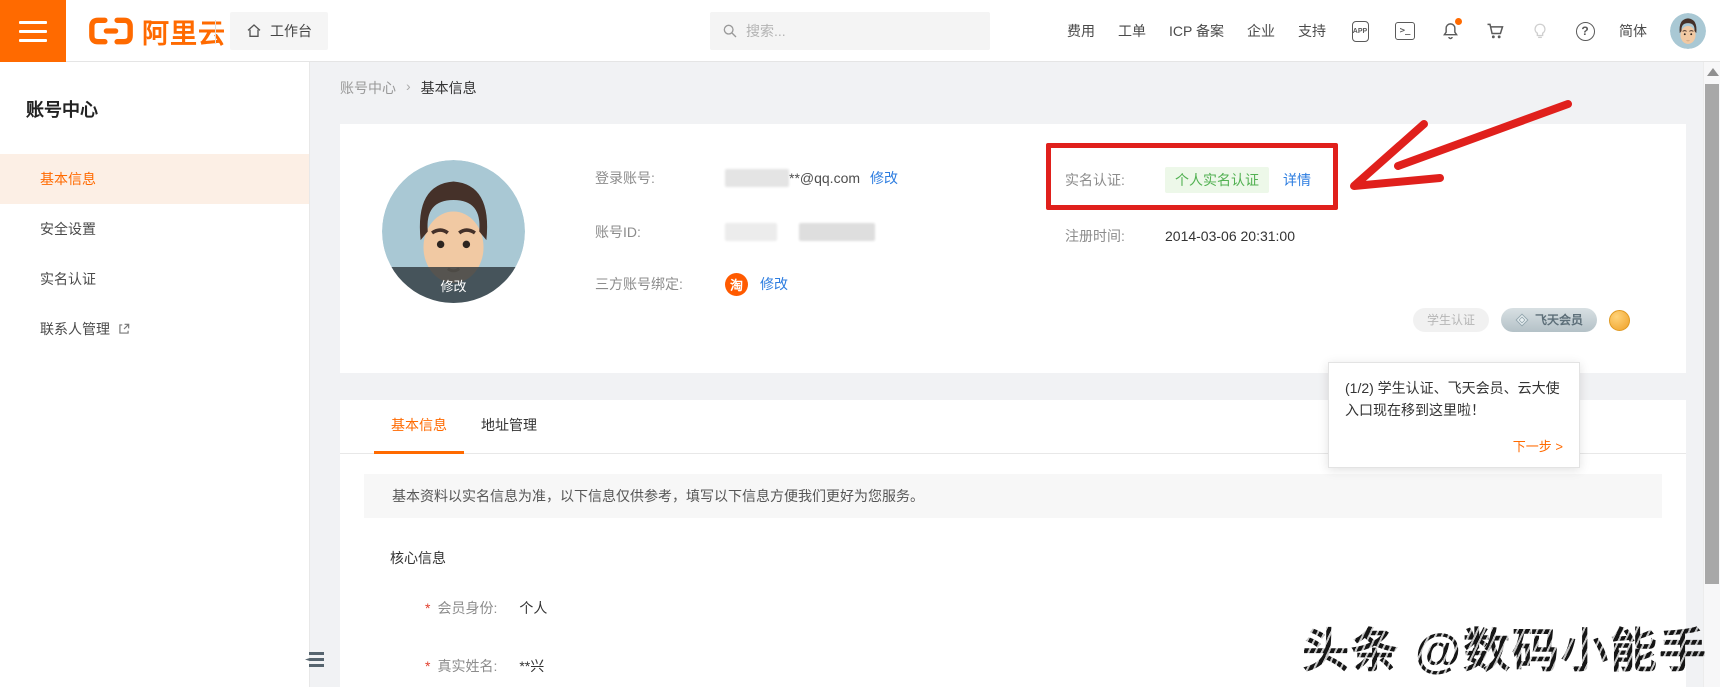 Image resolution: width=1720 pixels, height=687 pixels. I want to click on aliyun-logo-text: 阿里云, so click(184, 33).